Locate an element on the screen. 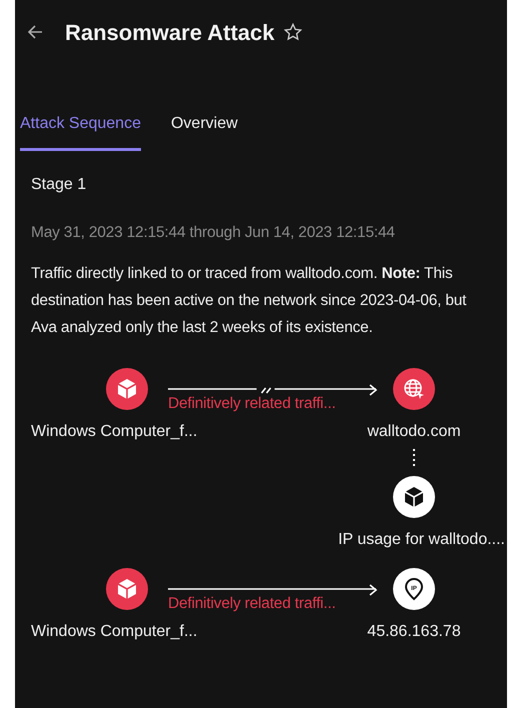 The width and height of the screenshot is (514, 708). back-icon is located at coordinates (35, 32).